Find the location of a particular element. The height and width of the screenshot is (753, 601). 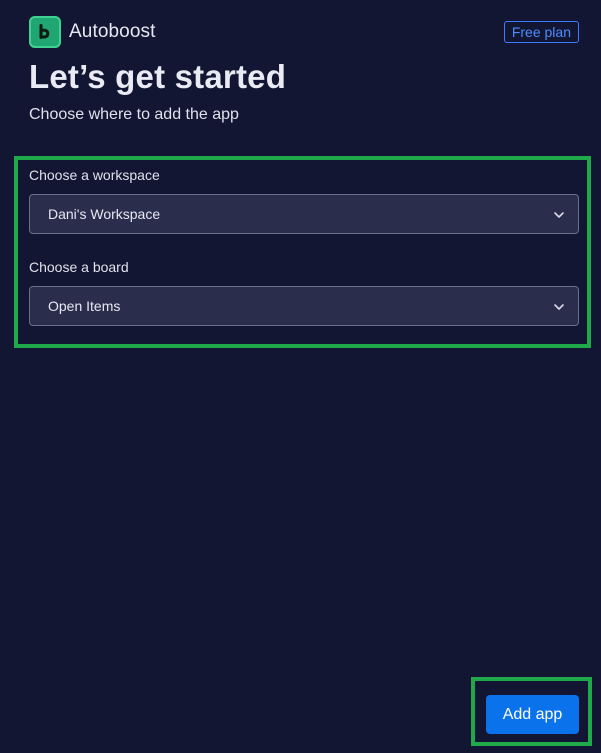

app-name: Autoboost is located at coordinates (112, 31).